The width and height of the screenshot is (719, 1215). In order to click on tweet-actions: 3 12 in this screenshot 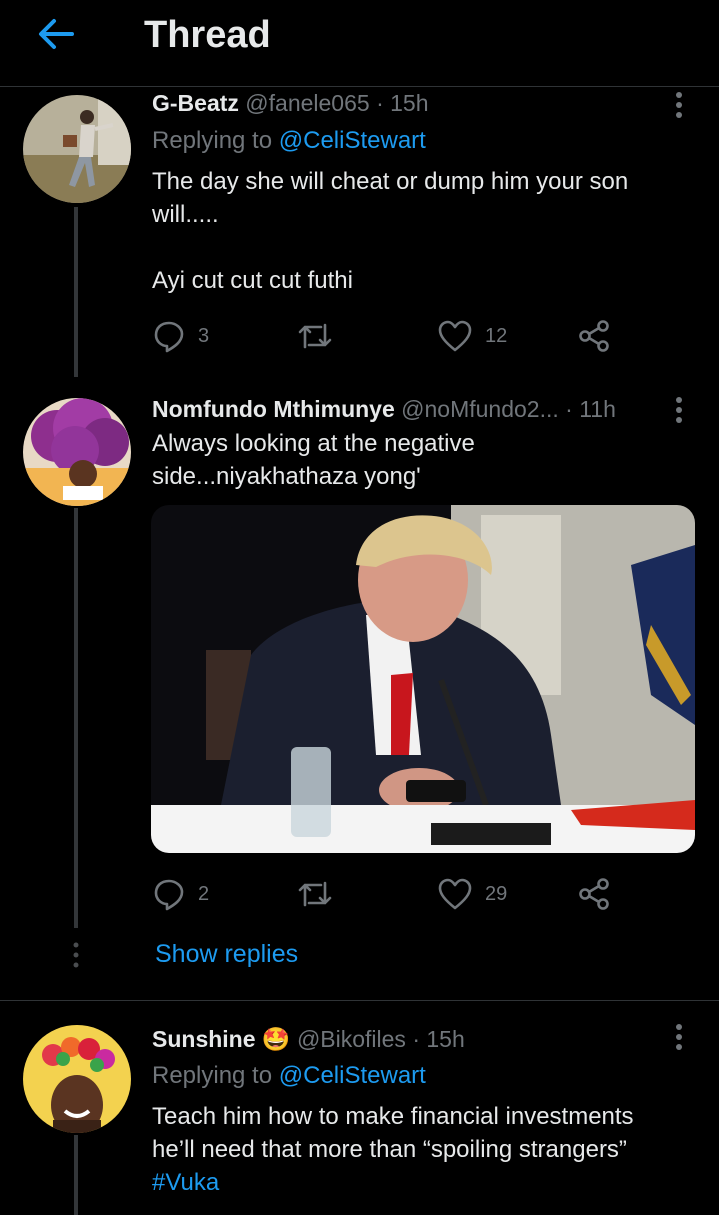, I will do `click(387, 336)`.